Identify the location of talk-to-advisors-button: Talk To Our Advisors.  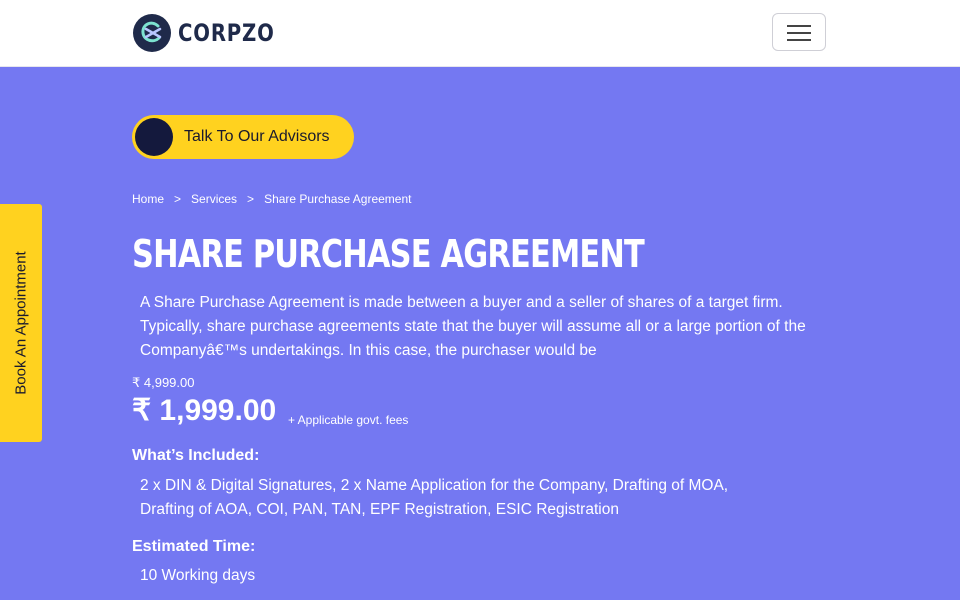
(243, 137).